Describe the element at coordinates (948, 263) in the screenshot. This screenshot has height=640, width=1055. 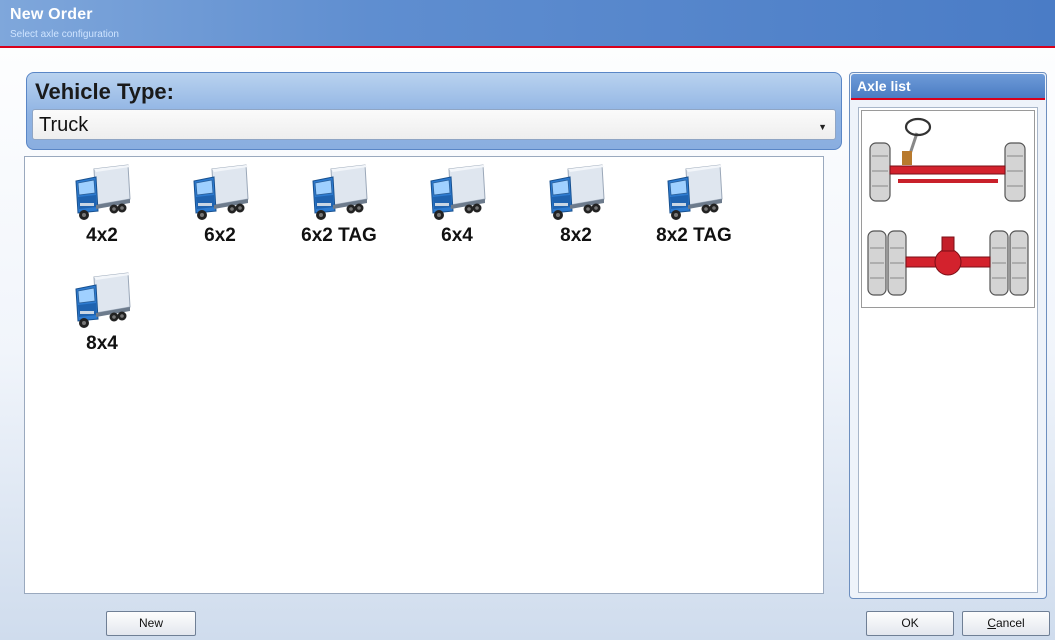
I see `drive-axle-icon` at that location.